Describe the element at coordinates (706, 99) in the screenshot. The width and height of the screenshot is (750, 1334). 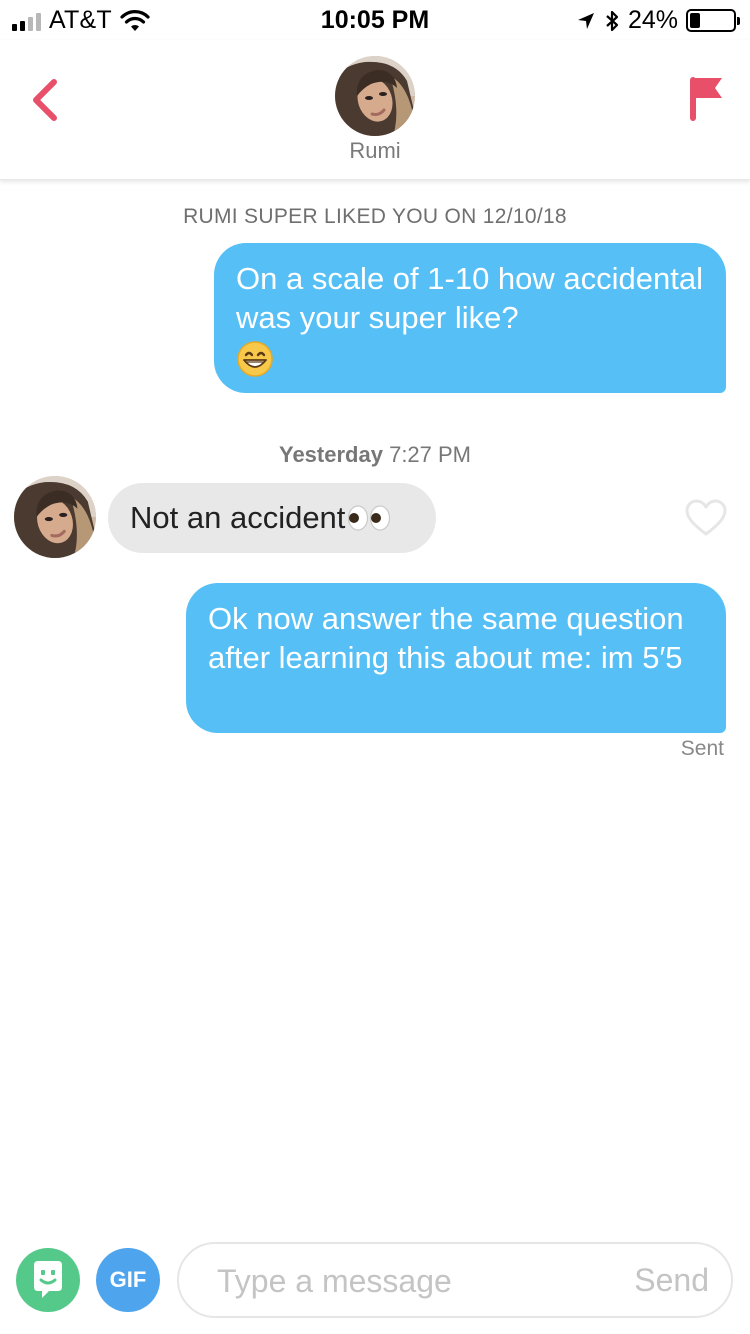
I see `flag-icon` at that location.